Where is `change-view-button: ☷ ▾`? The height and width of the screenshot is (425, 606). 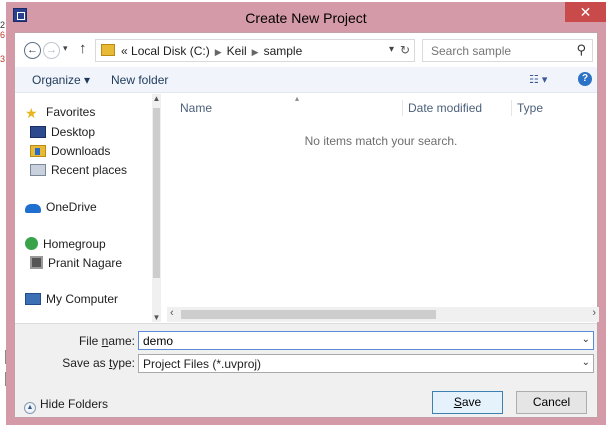
change-view-button: ☷ ▾ is located at coordinates (538, 79).